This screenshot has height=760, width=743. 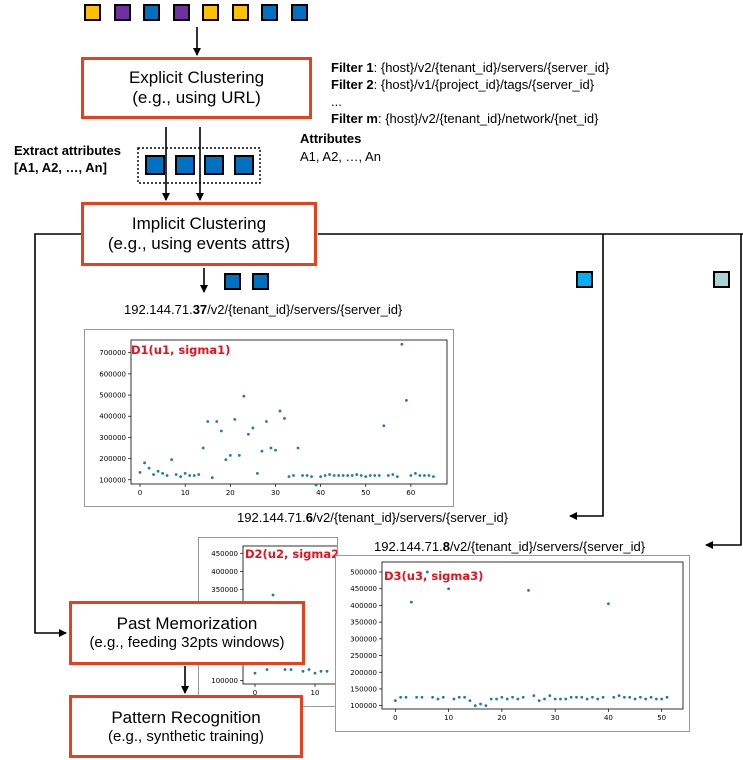 What do you see at coordinates (112, 459) in the screenshot?
I see `y-tick-label: 200000` at bounding box center [112, 459].